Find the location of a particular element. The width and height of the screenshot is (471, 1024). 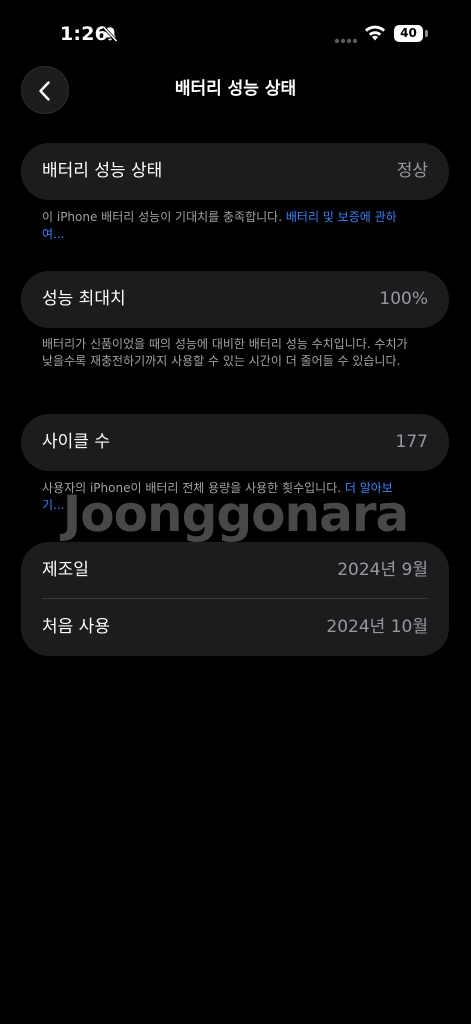

dates-card: 제조일 2024년 9월 처음 사용 2024년 10월 is located at coordinates (235, 599).